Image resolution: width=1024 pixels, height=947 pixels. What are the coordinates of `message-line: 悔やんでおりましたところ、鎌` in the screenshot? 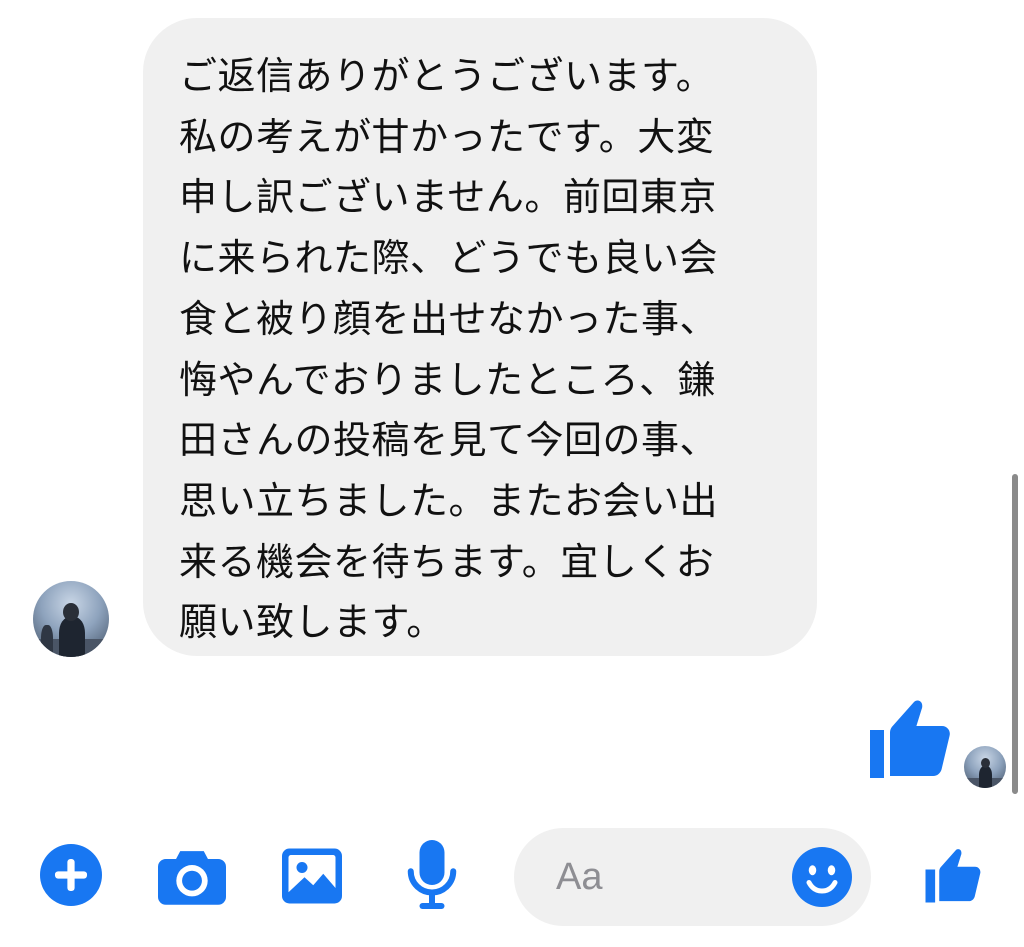 It's located at (448, 379).